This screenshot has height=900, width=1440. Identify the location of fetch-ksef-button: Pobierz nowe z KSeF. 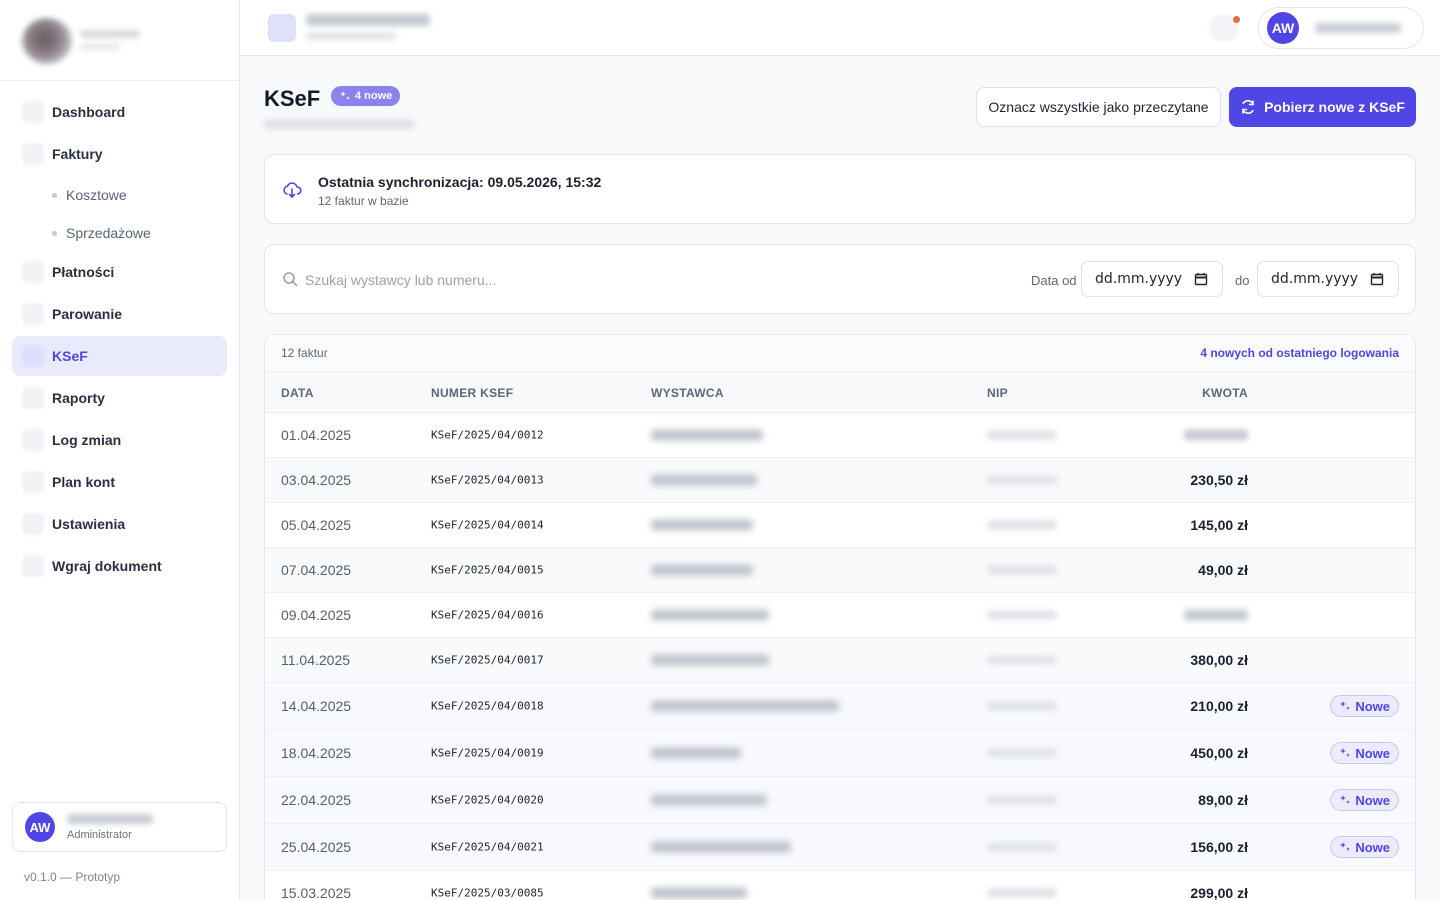
(1322, 107).